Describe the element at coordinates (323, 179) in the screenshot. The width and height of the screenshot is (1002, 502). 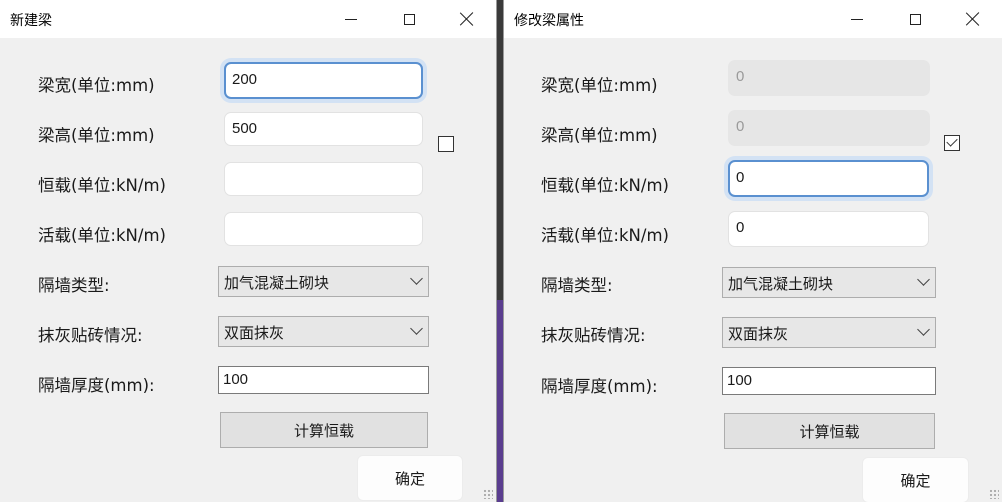
I see `dead-load-input` at that location.